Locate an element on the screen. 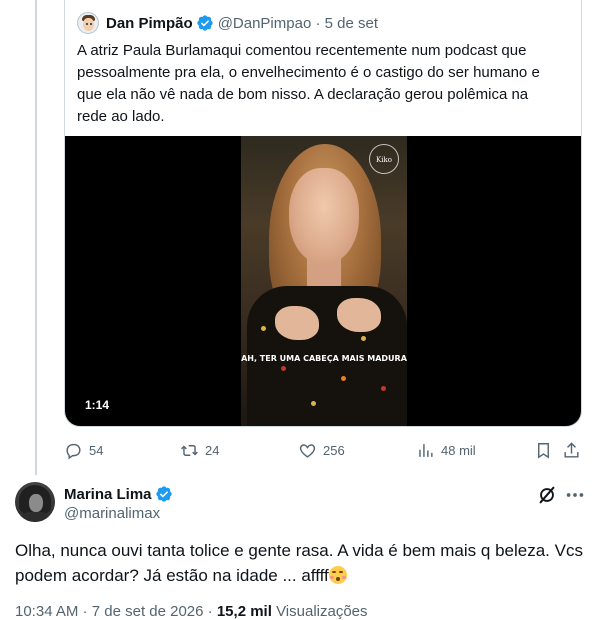 Image resolution: width=600 pixels, height=620 pixels. tweet-action-bar: 54 24 256 48 mil is located at coordinates (328, 450).